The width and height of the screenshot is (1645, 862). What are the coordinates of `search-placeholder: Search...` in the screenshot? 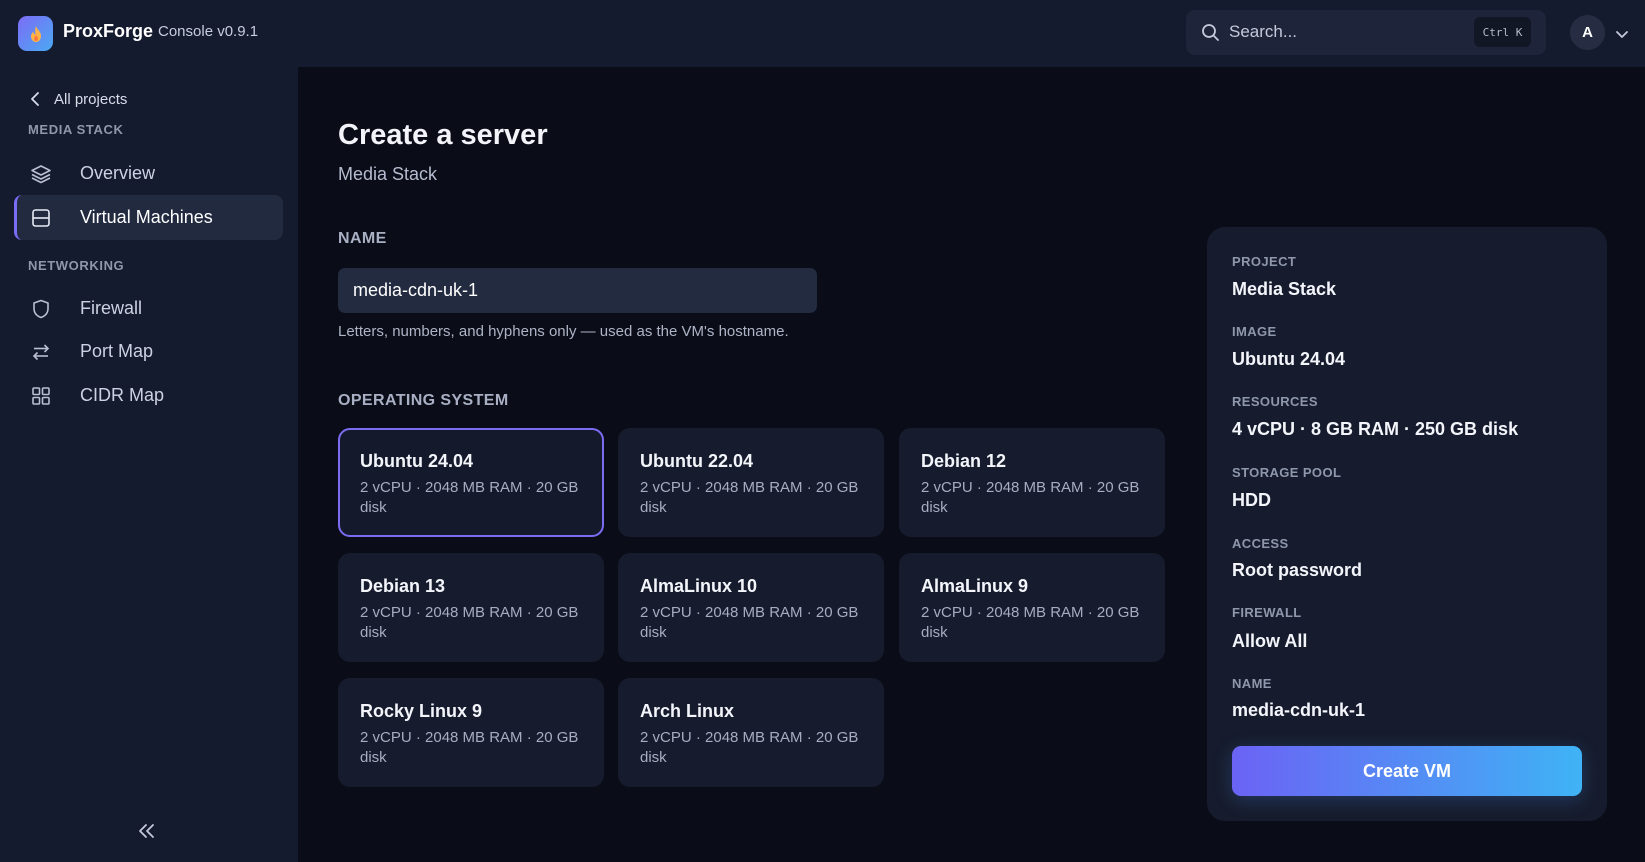 It's located at (1263, 31).